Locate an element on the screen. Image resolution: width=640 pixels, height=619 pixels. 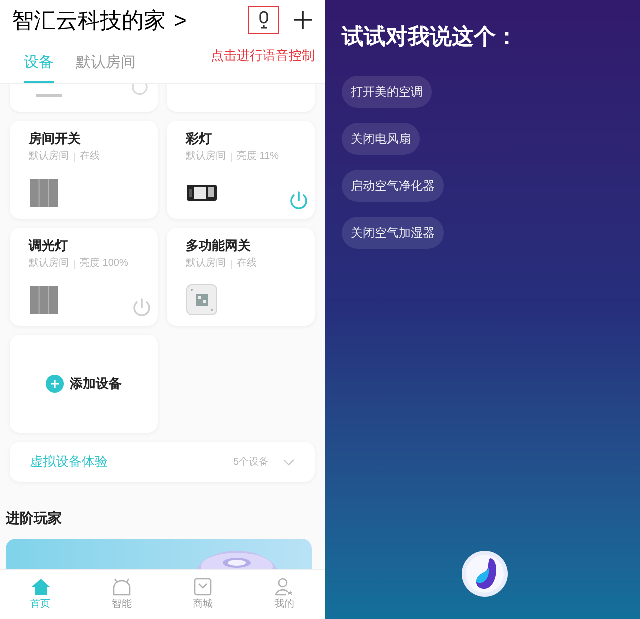
voice-assistant-button is located at coordinates (485, 574).